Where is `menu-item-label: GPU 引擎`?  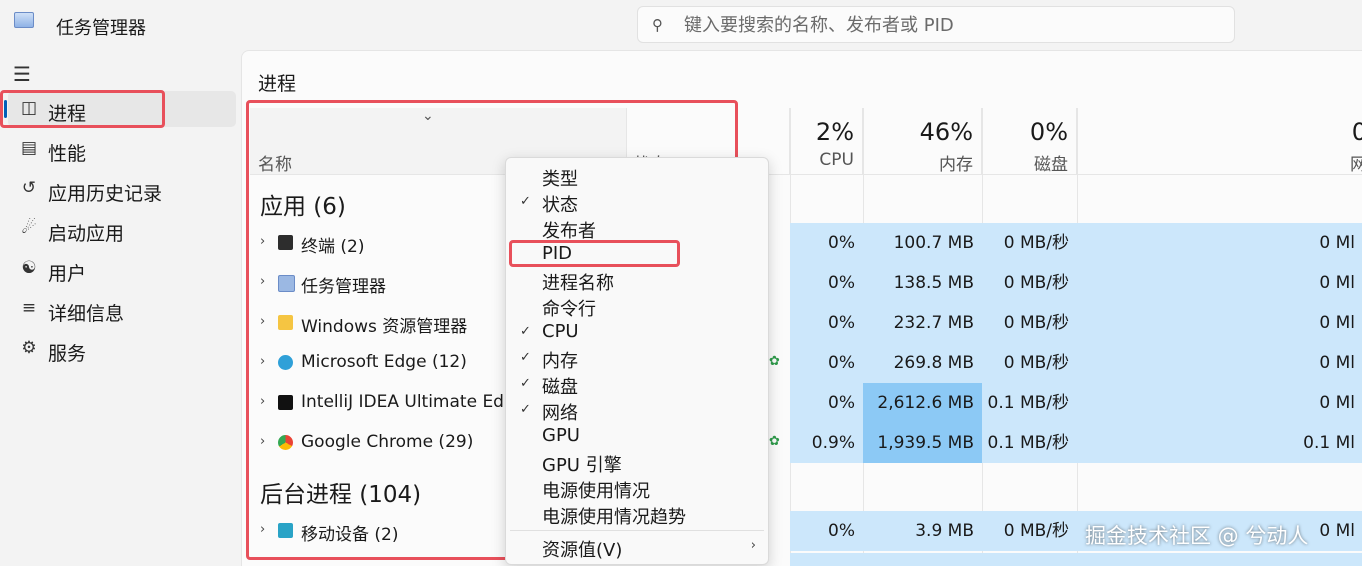
menu-item-label: GPU 引擎 is located at coordinates (582, 465).